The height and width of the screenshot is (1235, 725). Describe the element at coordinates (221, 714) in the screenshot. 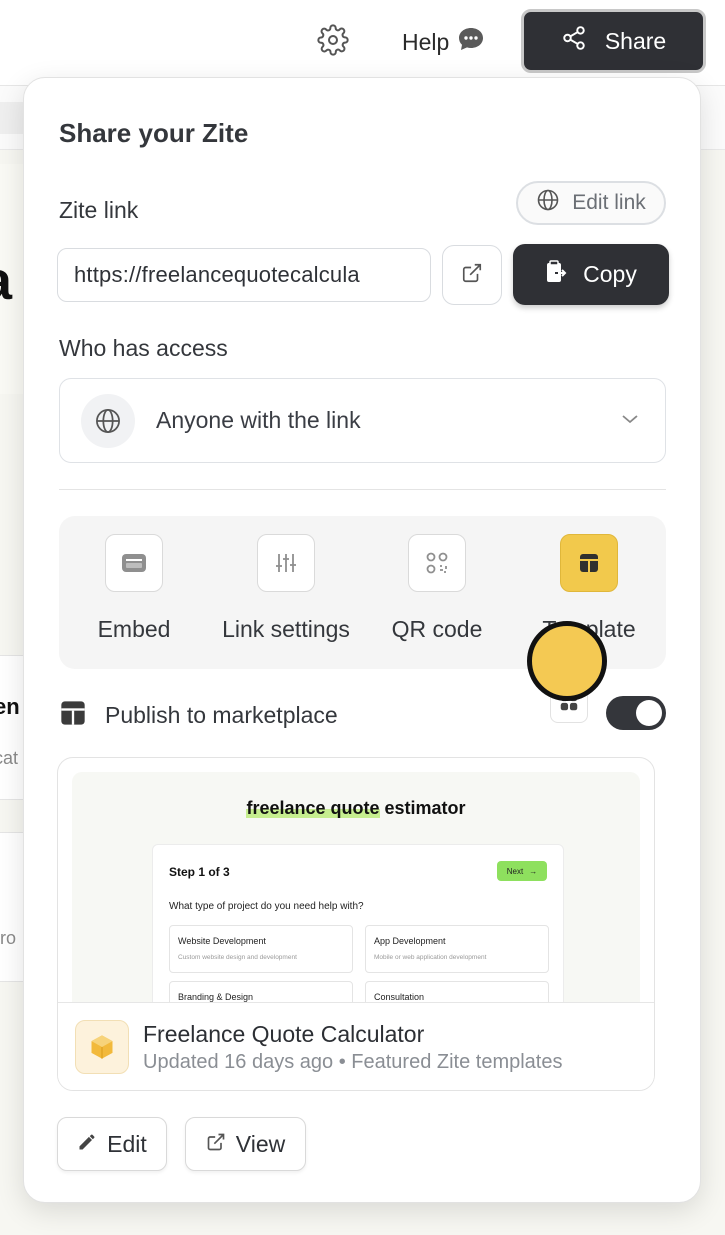

I see `publish-label: Publish to marketplace` at that location.